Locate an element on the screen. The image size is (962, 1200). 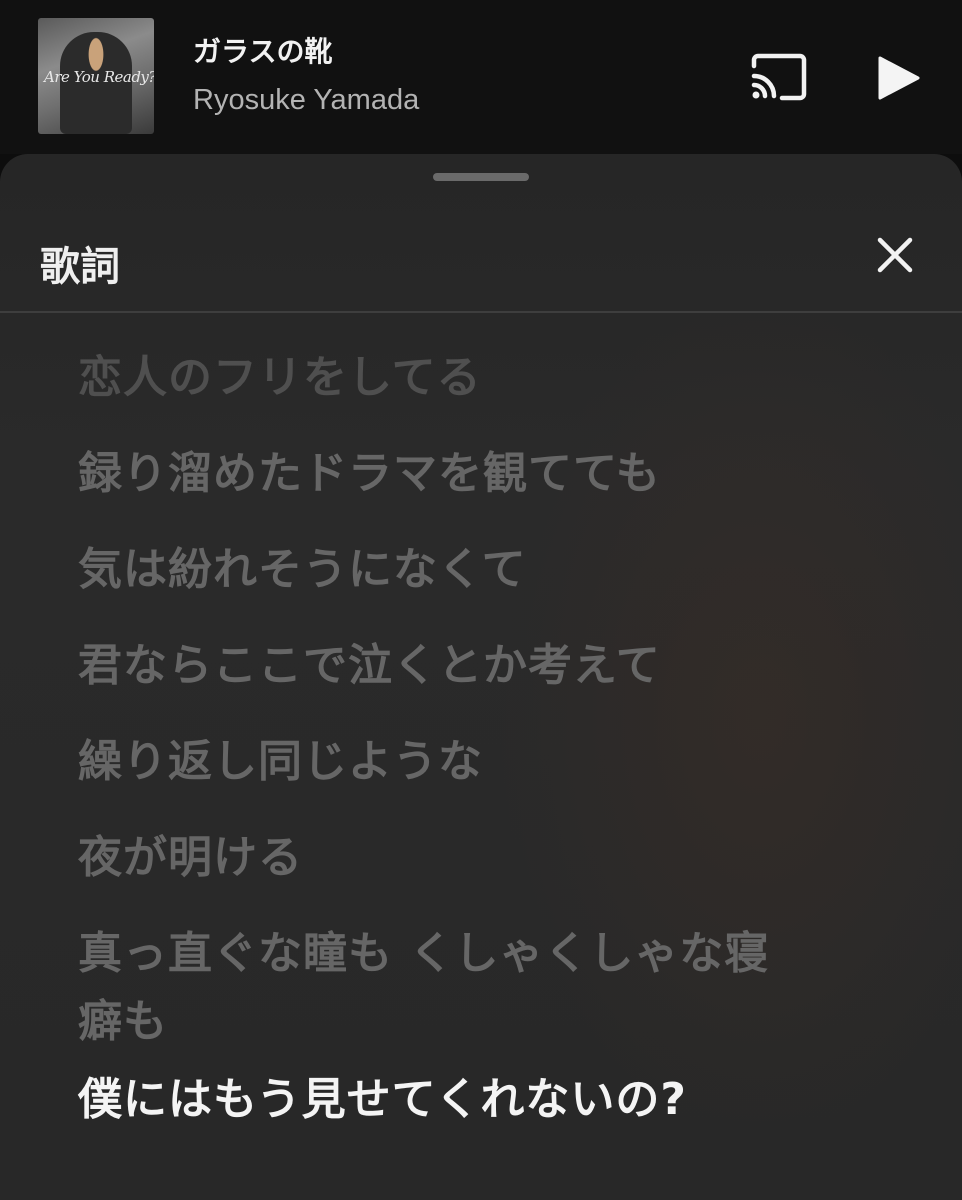
play-button is located at coordinates (898, 78).